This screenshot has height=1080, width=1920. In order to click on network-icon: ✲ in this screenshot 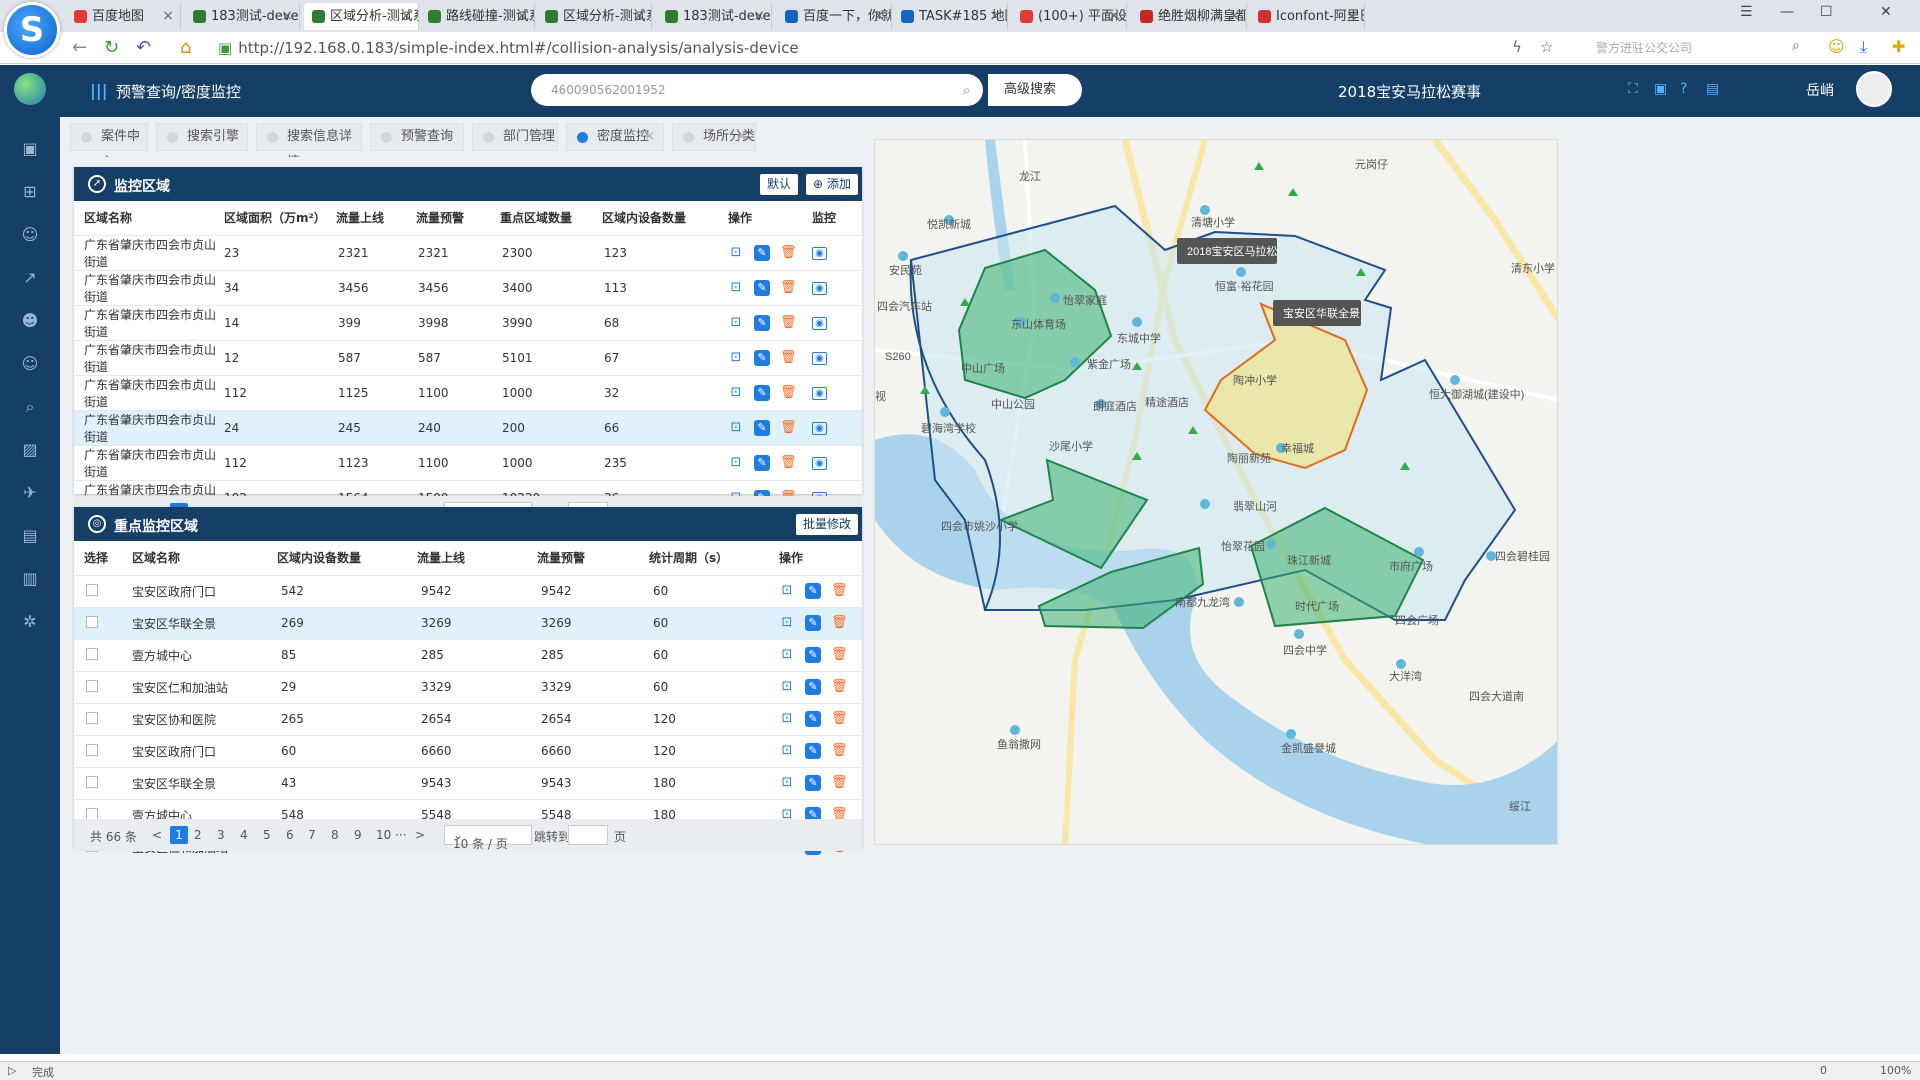, I will do `click(30, 622)`.